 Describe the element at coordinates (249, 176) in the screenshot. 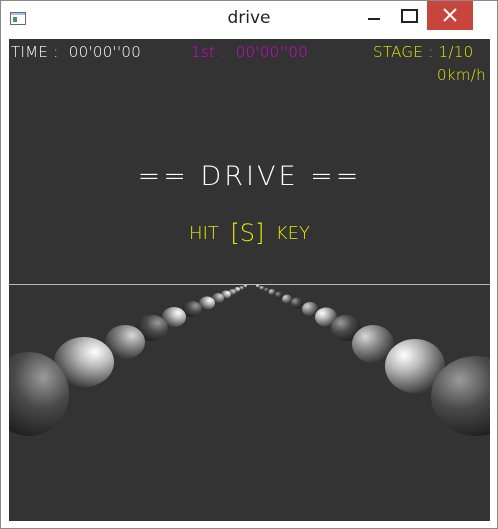

I see `game-title: == DRIVE ==` at that location.